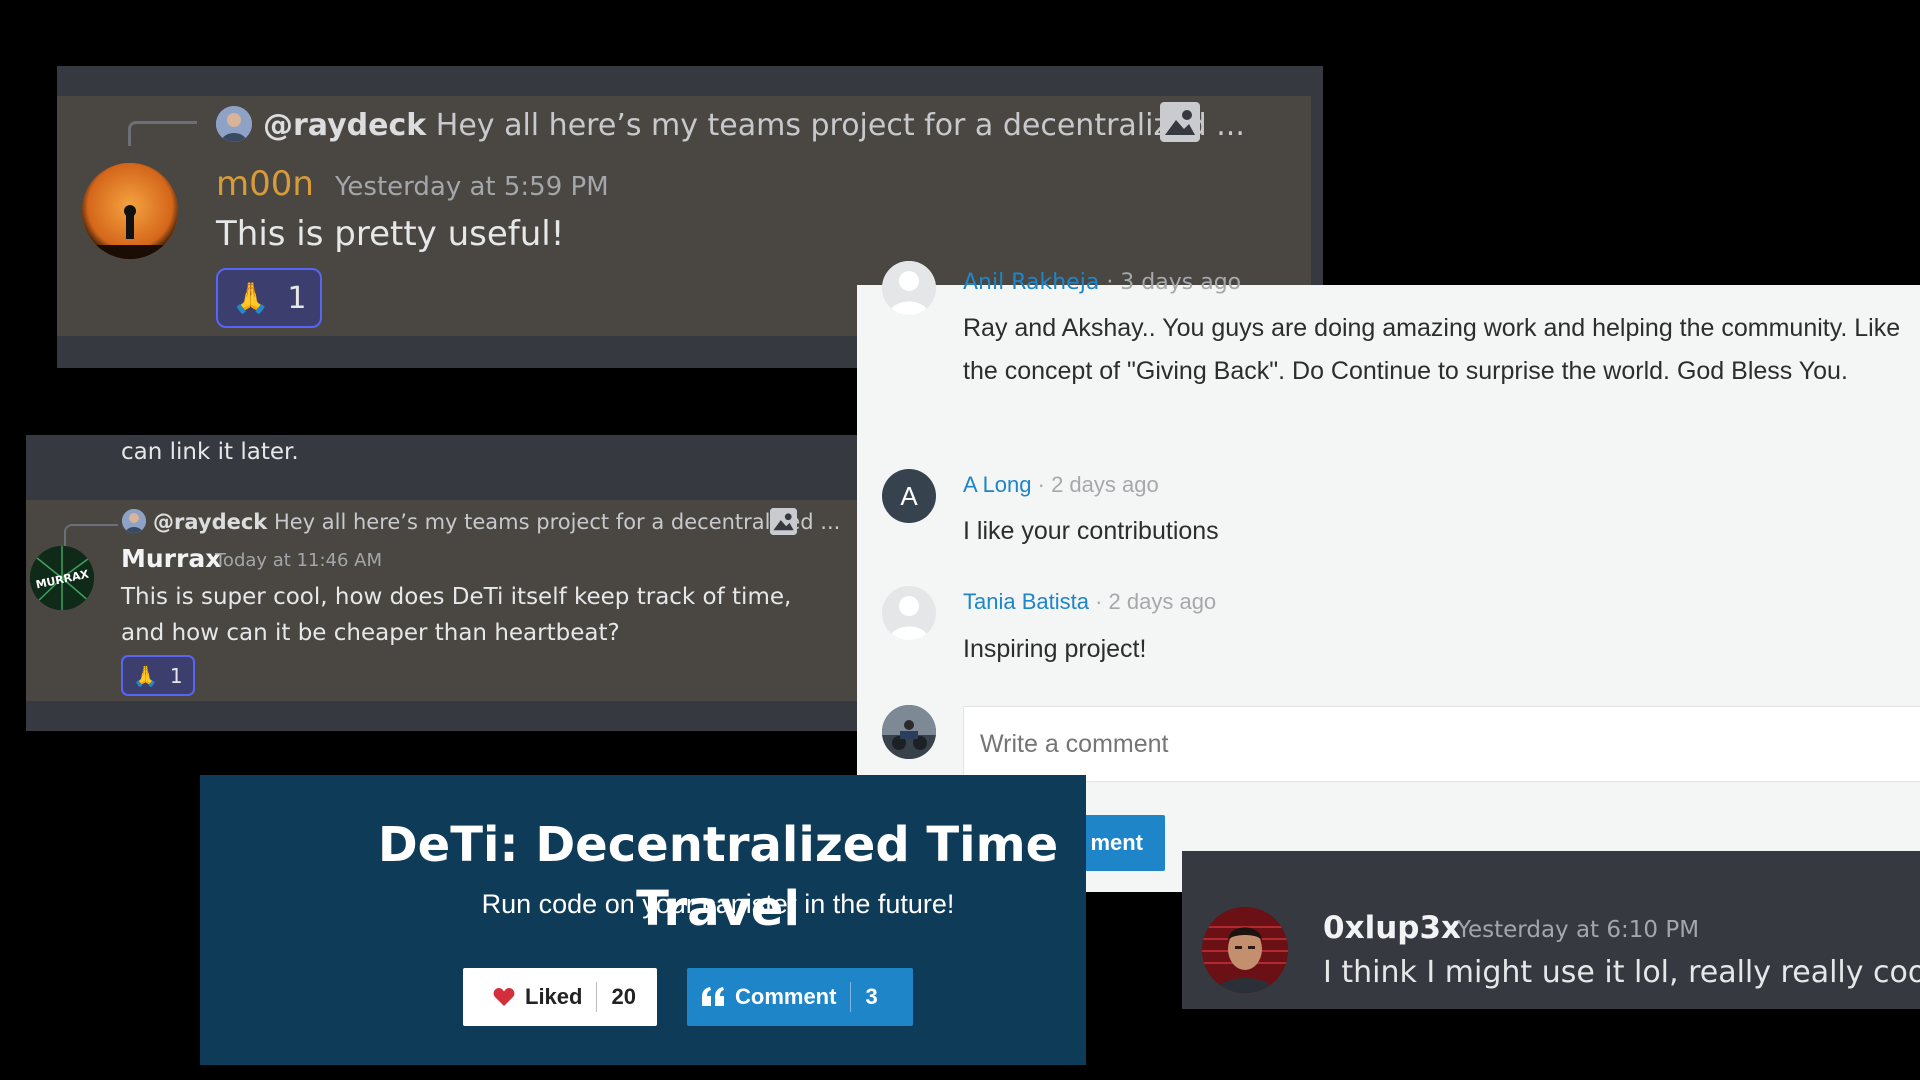  I want to click on comment-text: I like your contributions, so click(1091, 531).